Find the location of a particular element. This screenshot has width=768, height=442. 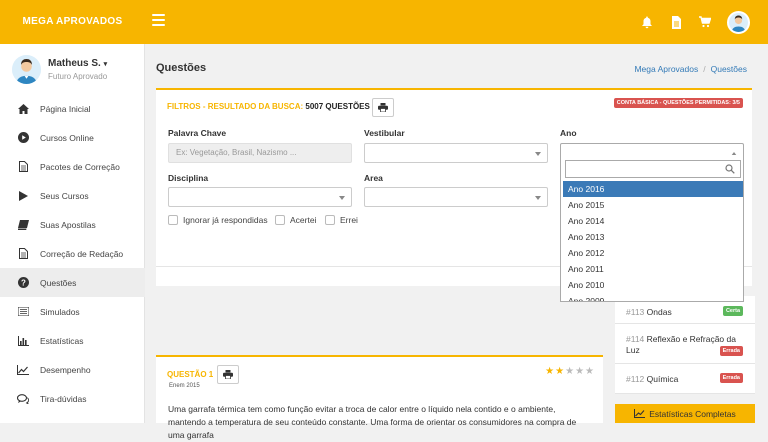

user-name-dropdown: Matheus S. ▾ is located at coordinates (77, 63).